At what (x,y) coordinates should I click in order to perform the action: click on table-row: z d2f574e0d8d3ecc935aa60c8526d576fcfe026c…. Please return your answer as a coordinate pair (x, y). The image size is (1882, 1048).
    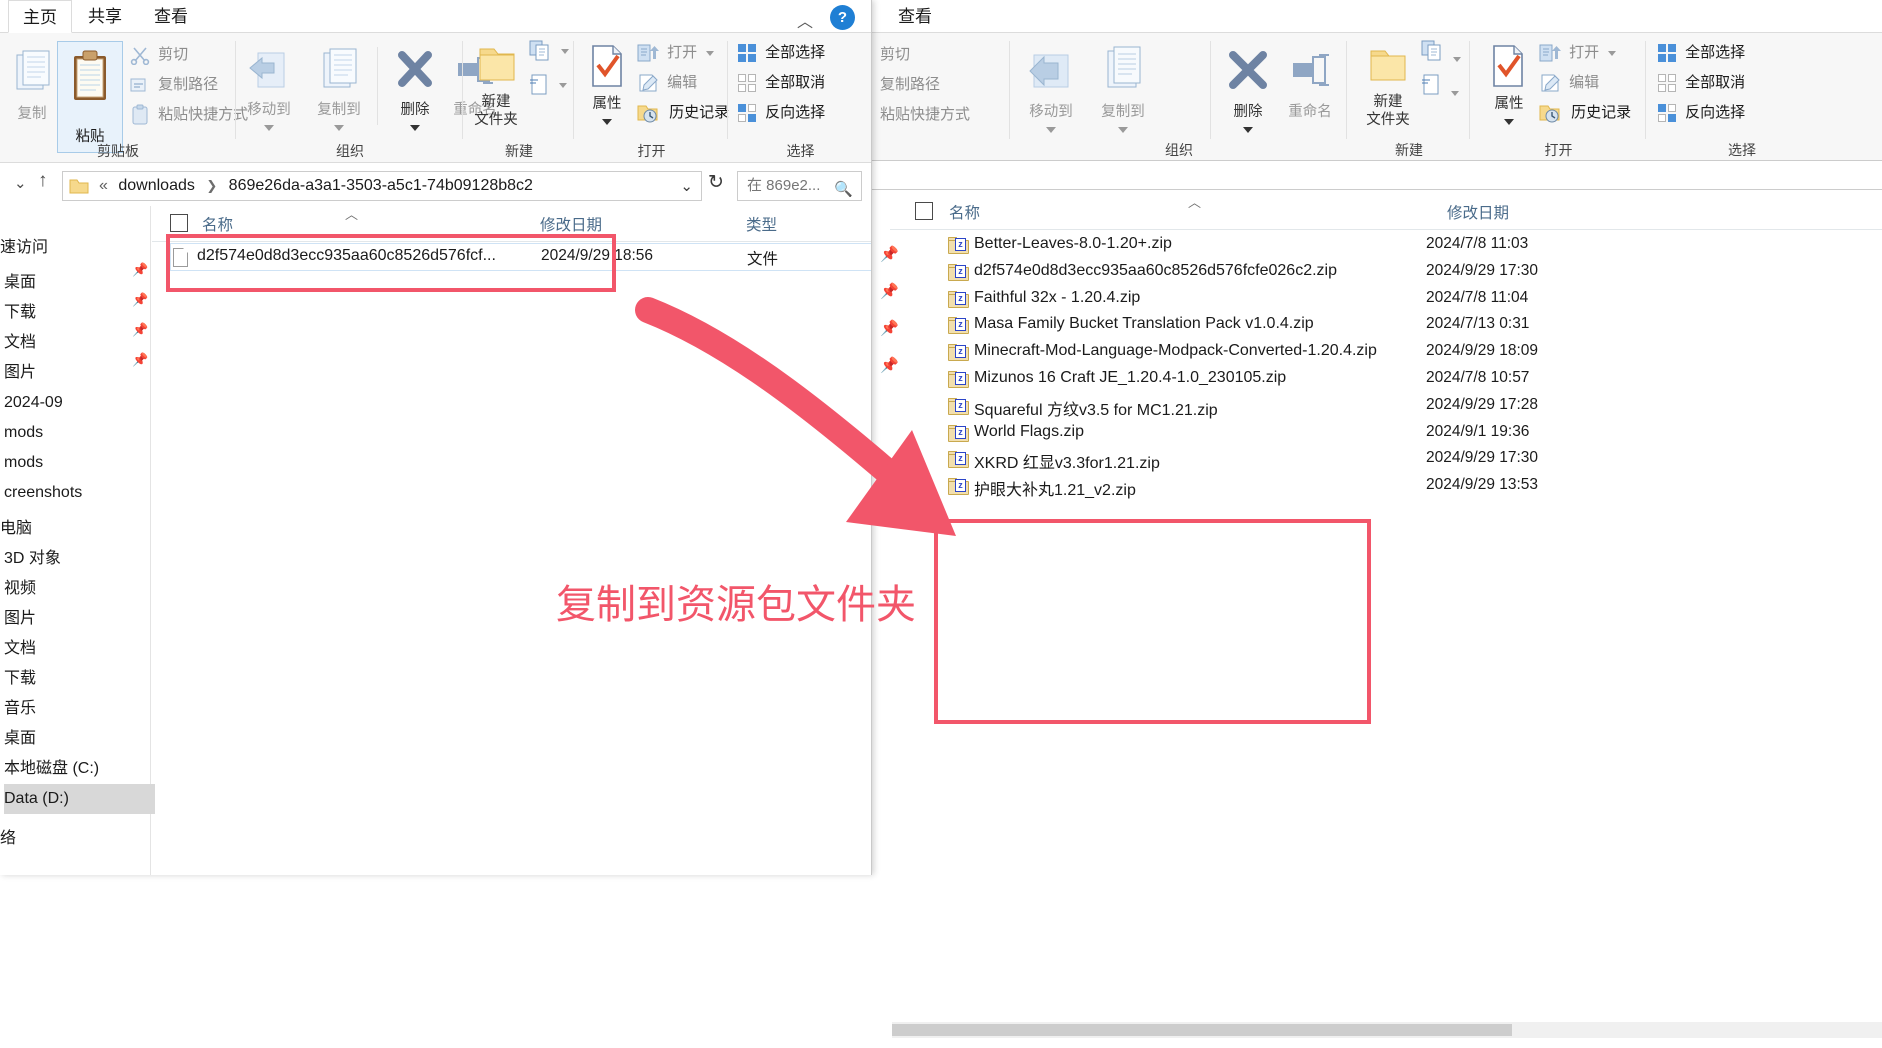
    Looking at the image, I should click on (1386, 272).